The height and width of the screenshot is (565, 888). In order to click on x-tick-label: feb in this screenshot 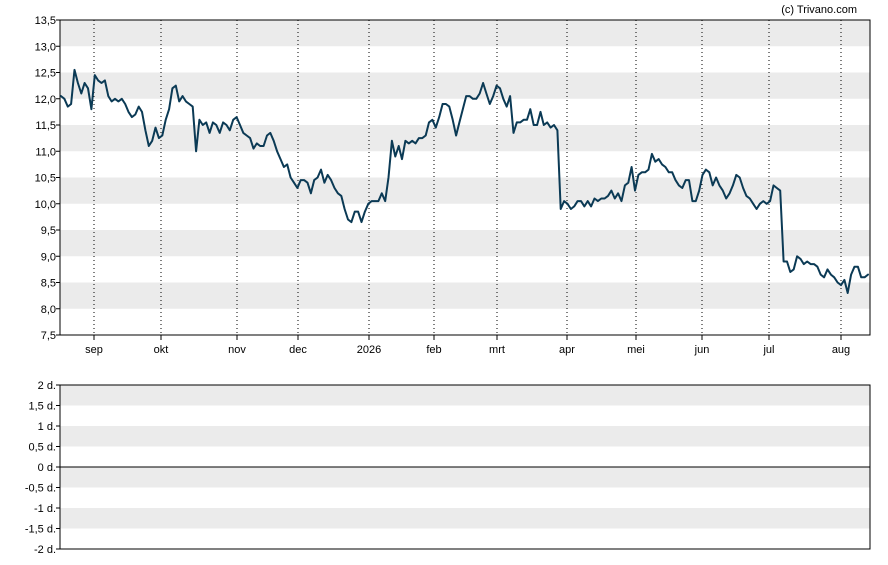, I will do `click(433, 350)`.